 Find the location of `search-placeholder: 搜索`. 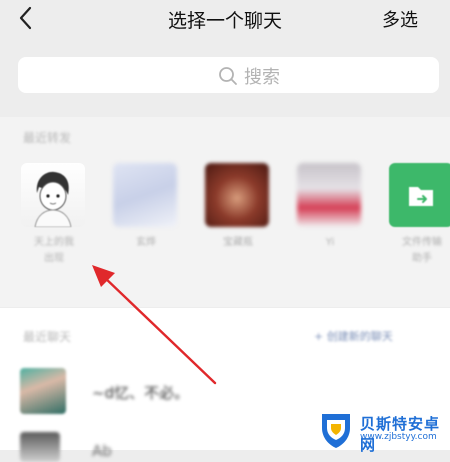

search-placeholder: 搜索 is located at coordinates (262, 77).